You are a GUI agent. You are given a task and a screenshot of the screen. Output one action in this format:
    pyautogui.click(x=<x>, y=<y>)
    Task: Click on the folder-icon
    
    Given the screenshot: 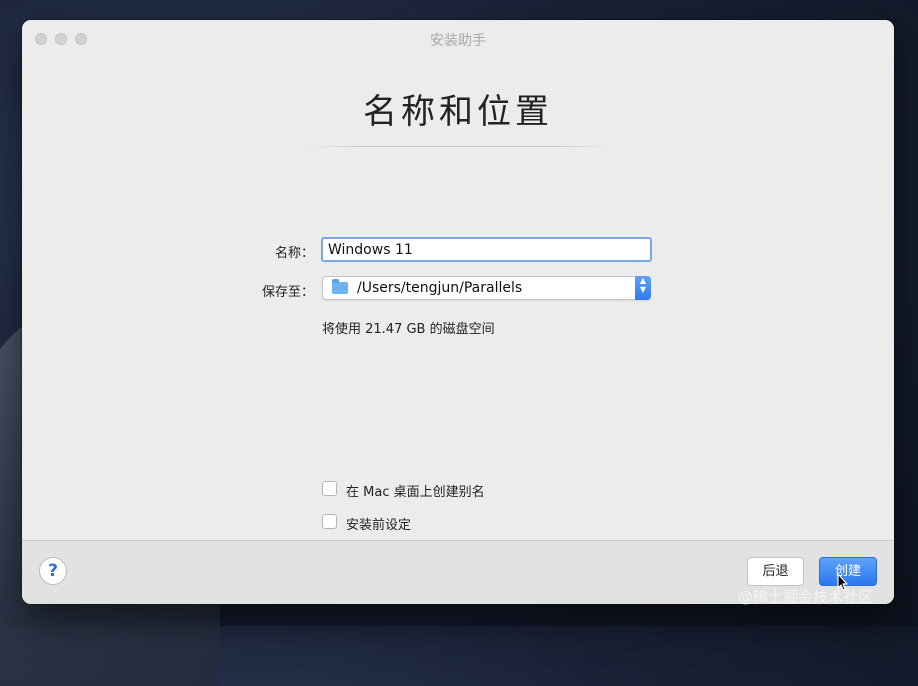 What is the action you would take?
    pyautogui.click(x=340, y=286)
    